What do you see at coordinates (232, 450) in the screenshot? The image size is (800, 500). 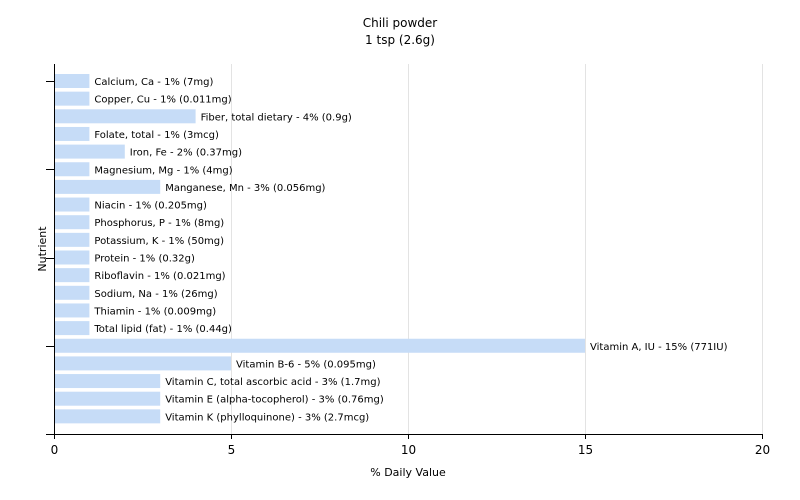 I see `x-tick-label: 5` at bounding box center [232, 450].